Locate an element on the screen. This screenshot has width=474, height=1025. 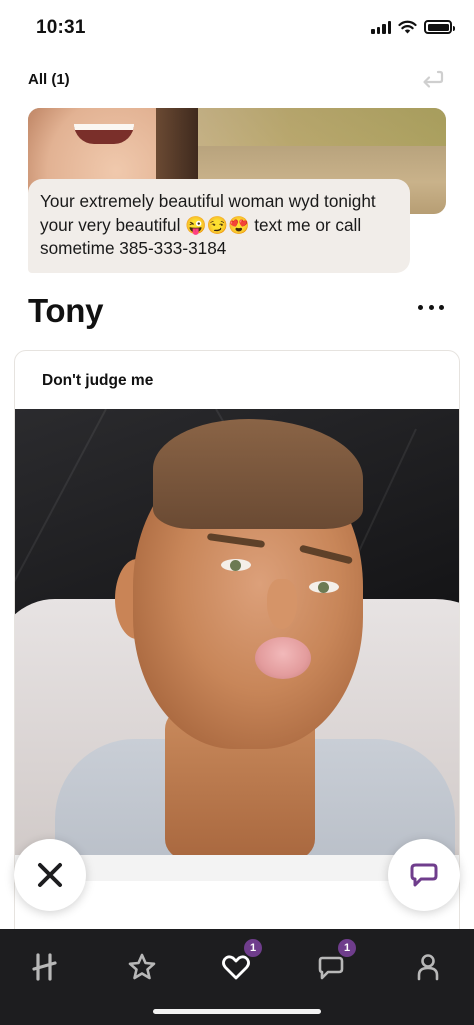
tab-discover is located at coordinates (46, 967).